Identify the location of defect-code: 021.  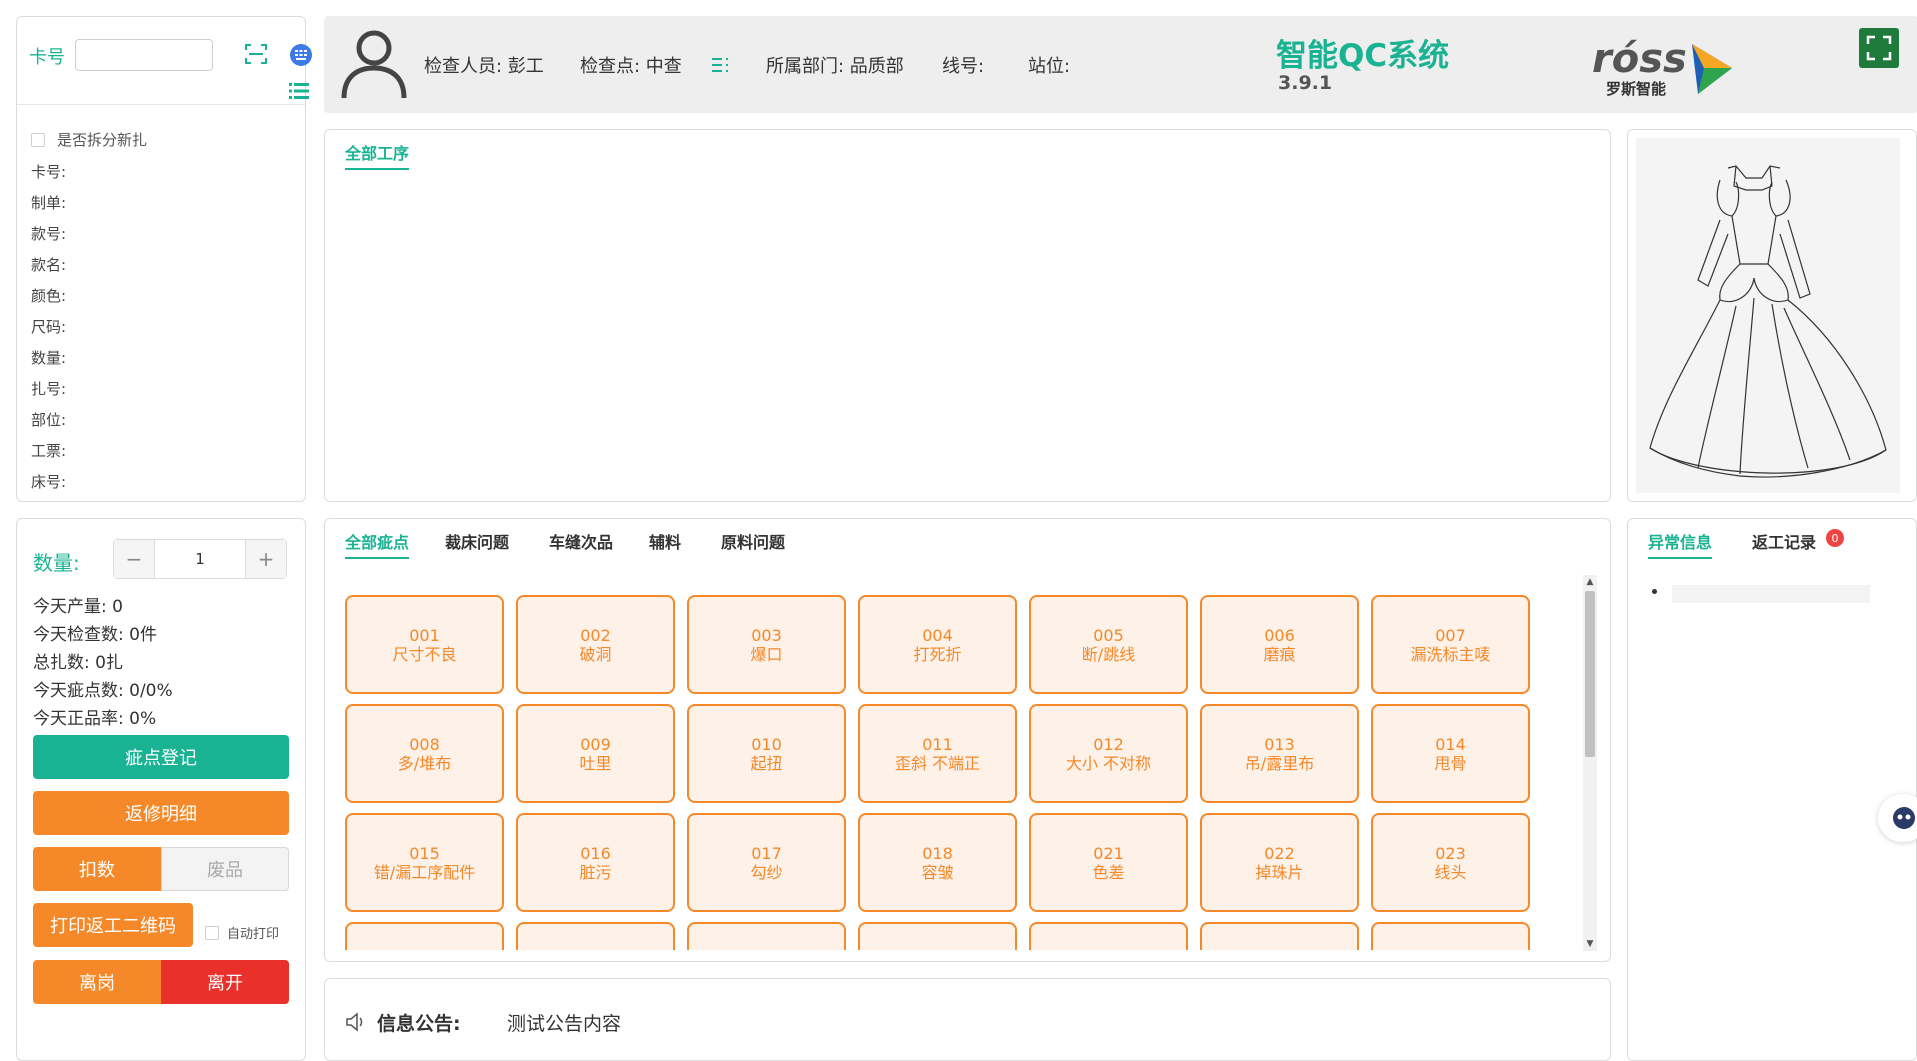
(1108, 853).